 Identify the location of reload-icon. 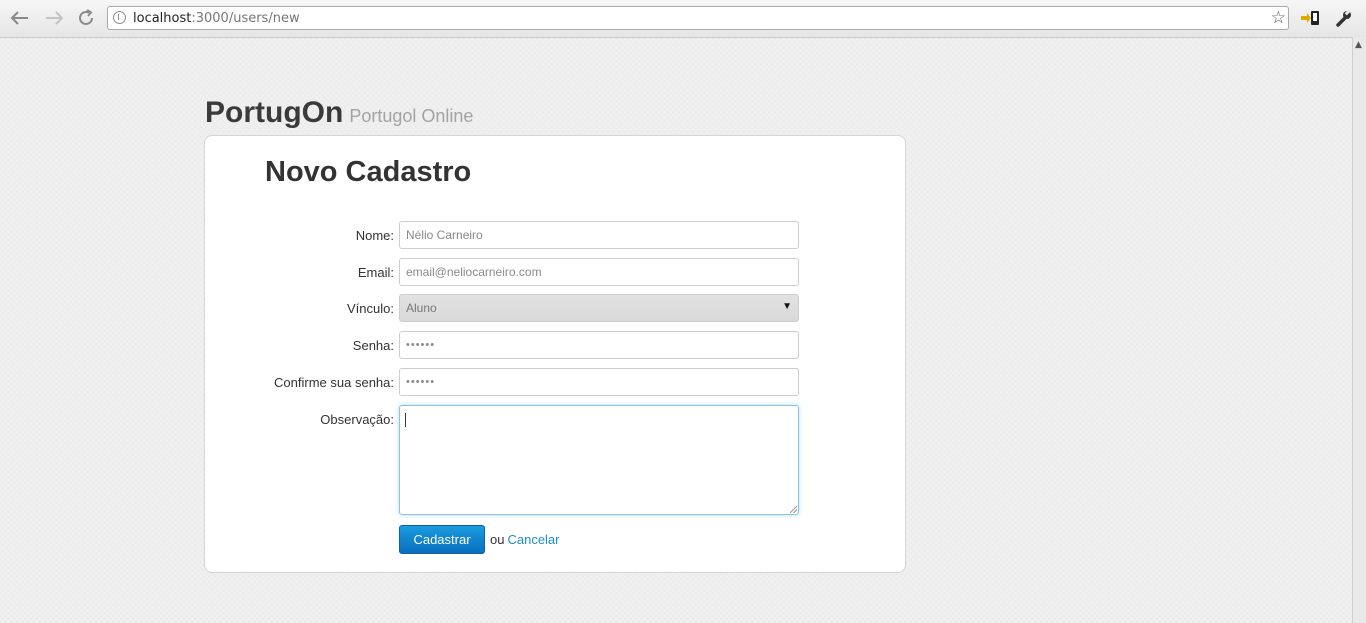
(86, 18).